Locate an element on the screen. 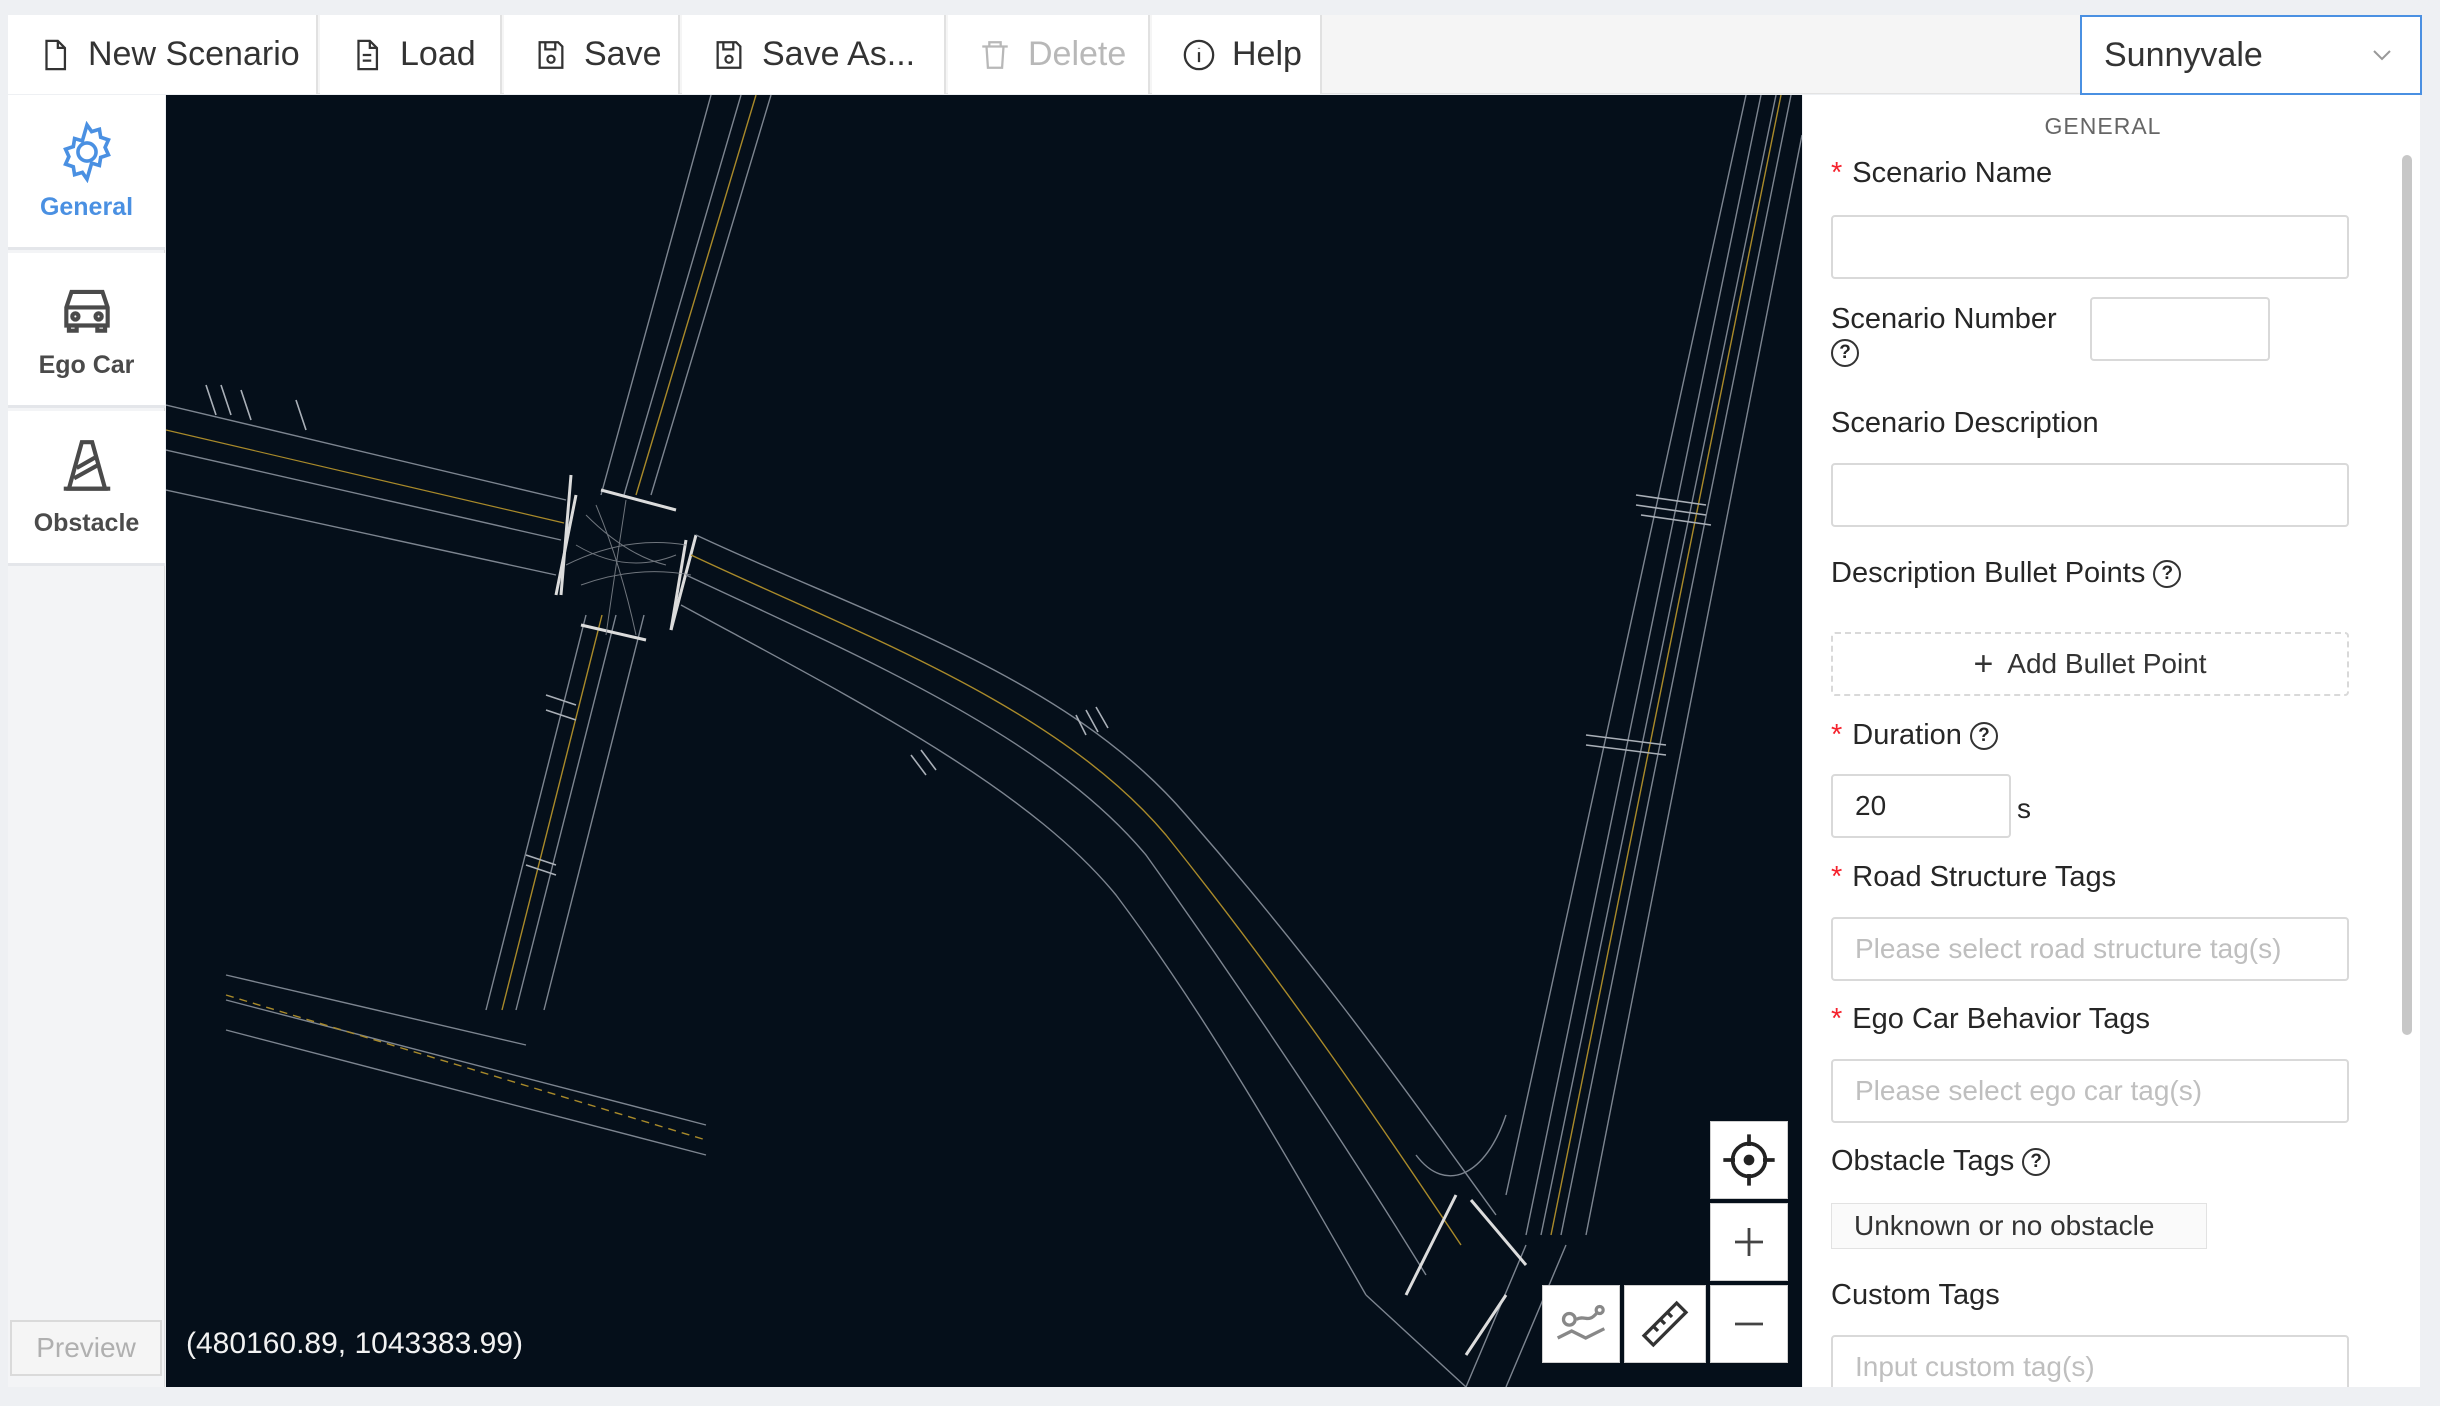  file-text-icon is located at coordinates (368, 54).